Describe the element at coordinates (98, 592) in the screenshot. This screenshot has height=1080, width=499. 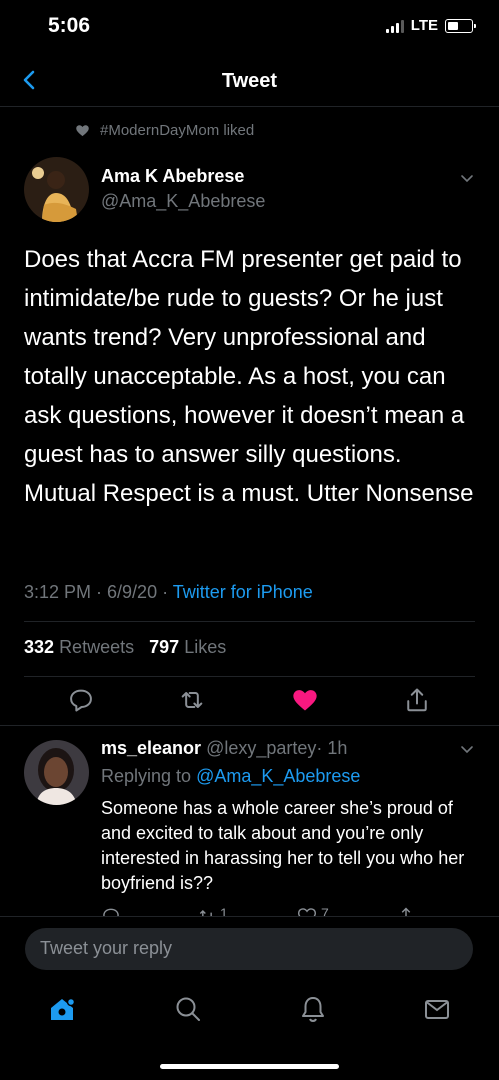
I see `tweet-datetime: 3:12 PM · 6/9/20 ·` at that location.